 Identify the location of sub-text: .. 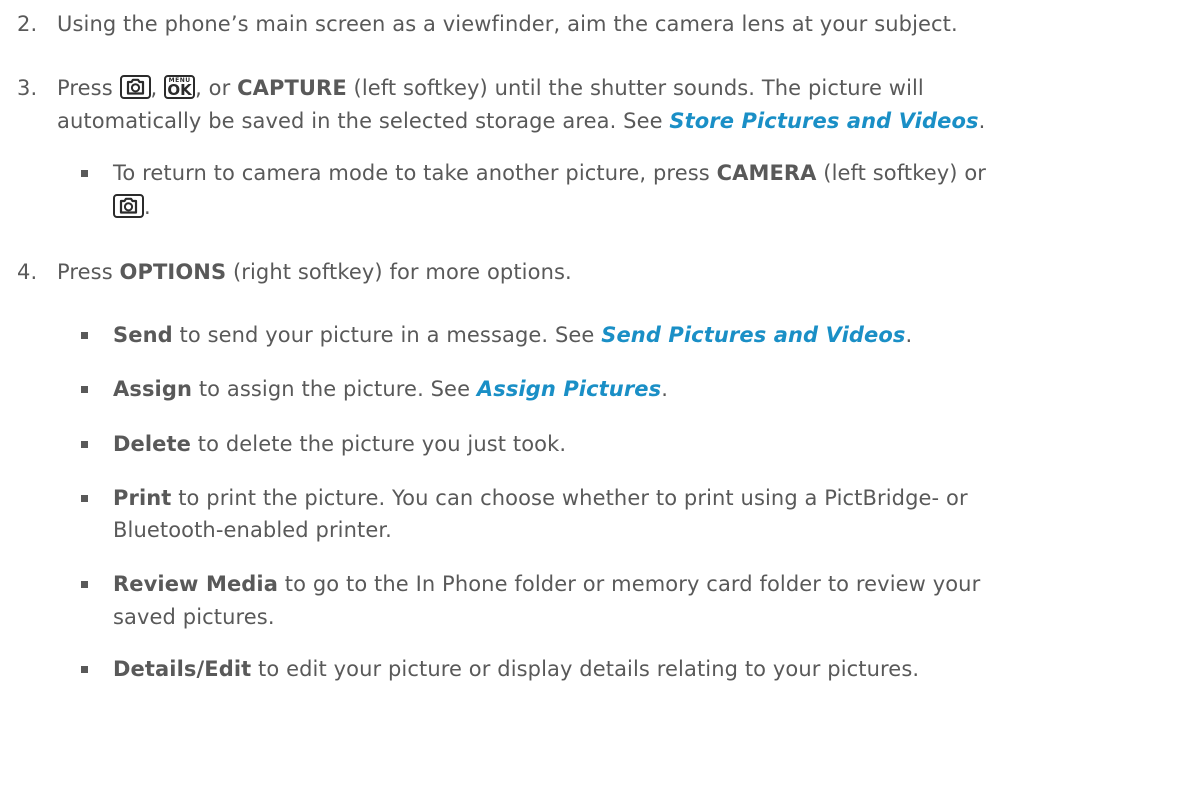
(147, 207).